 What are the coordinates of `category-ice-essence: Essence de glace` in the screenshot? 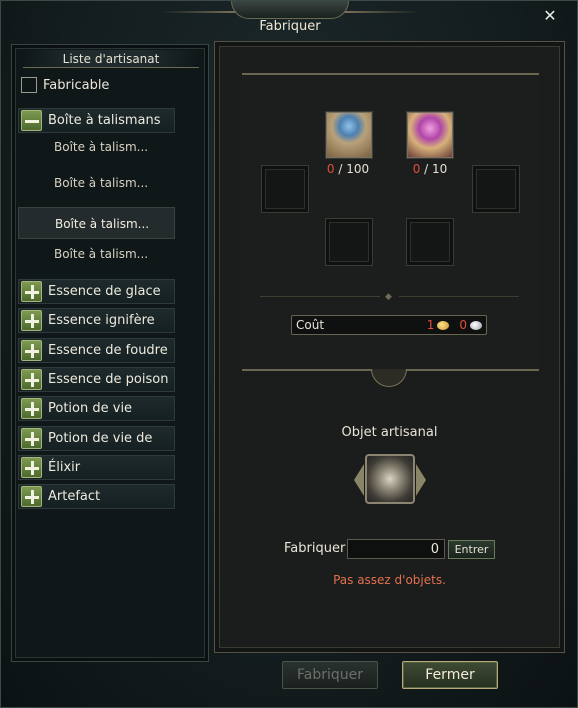 It's located at (96, 291).